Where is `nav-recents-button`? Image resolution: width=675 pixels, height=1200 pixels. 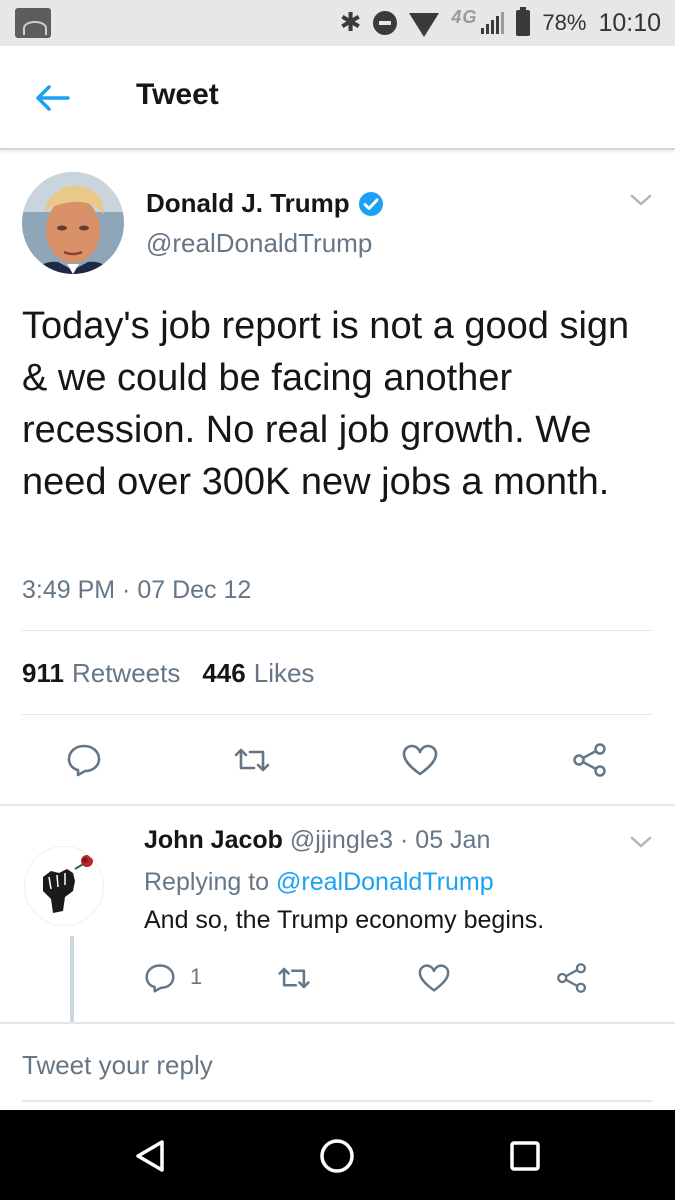
nav-recents-button is located at coordinates (525, 1156).